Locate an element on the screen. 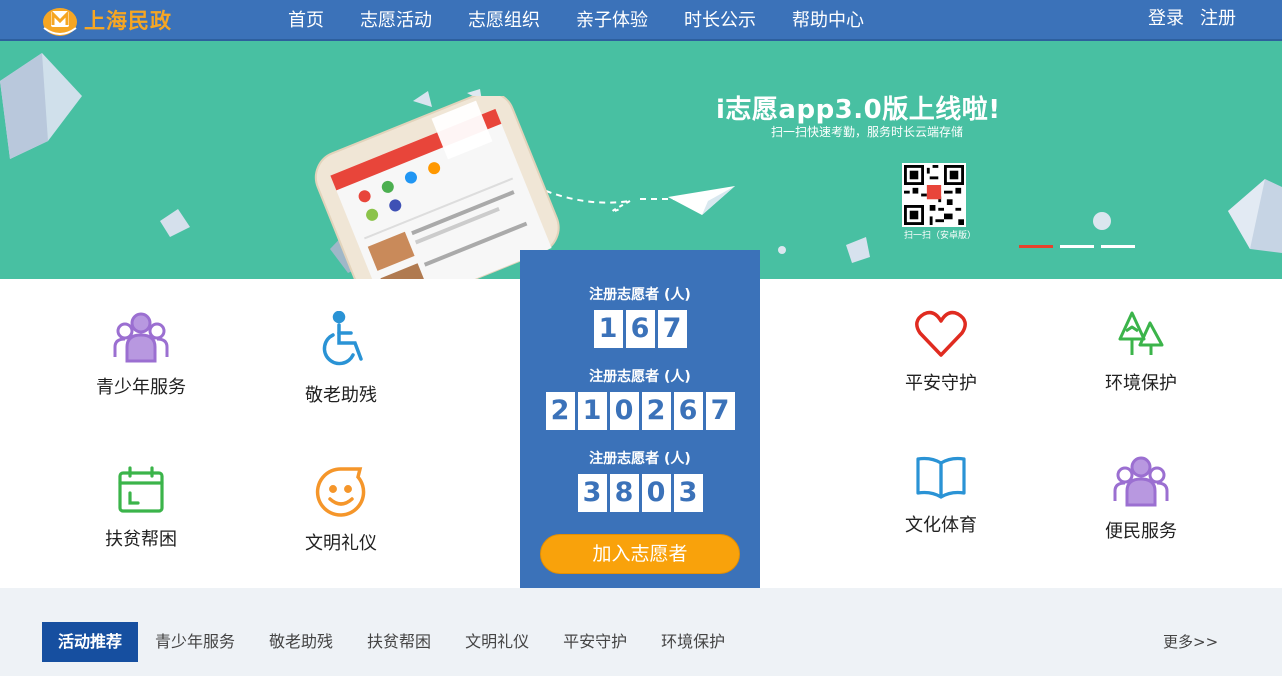 The height and width of the screenshot is (676, 1282). service-etiquette-label: 文明礼仪 is located at coordinates (341, 543).